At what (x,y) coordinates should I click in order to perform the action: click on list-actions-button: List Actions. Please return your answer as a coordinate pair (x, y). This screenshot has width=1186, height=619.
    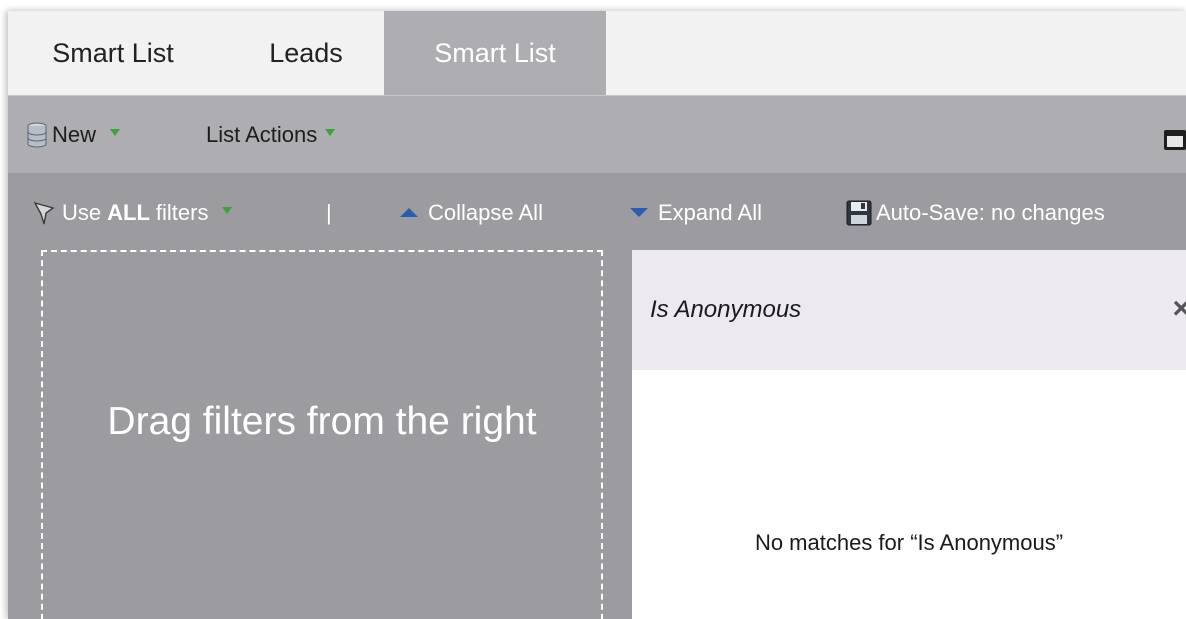
    Looking at the image, I should click on (271, 135).